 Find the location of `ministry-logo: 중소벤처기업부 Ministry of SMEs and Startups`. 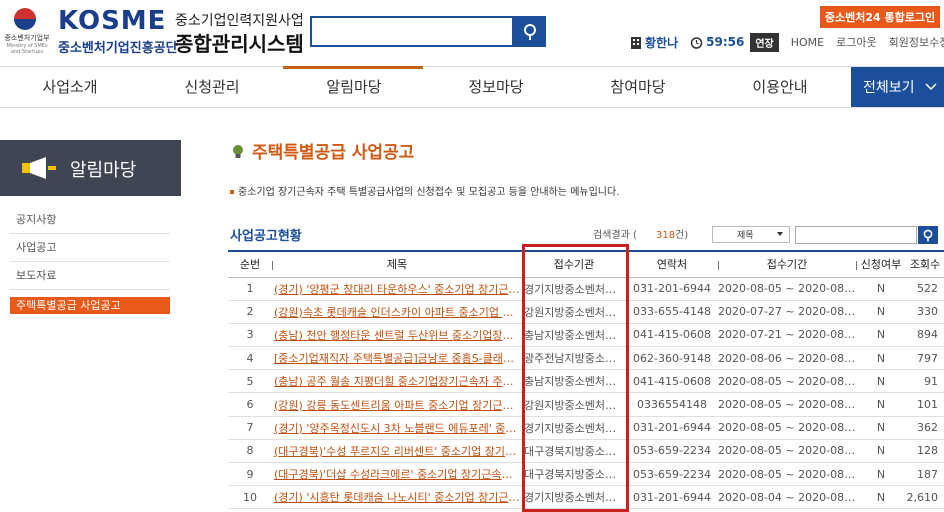

ministry-logo: 중소벤처기업부 Ministry of SMEs and Startups is located at coordinates (27, 33).